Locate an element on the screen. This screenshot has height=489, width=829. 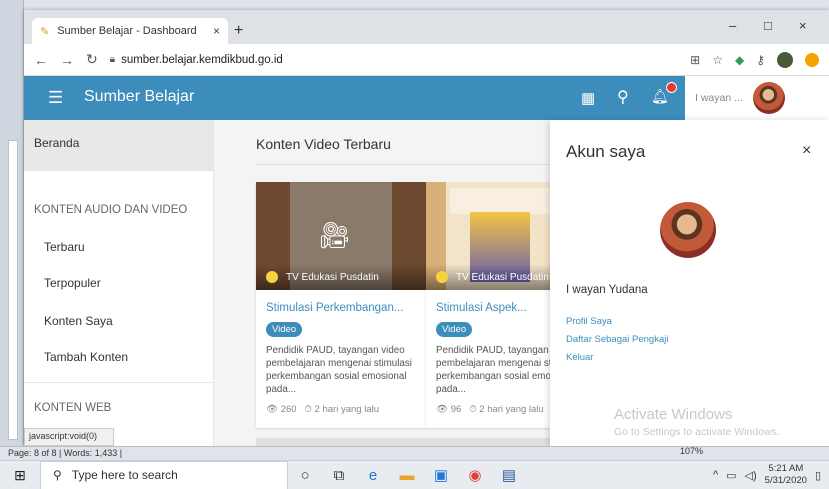
update-icon is located at coordinates (812, 59).